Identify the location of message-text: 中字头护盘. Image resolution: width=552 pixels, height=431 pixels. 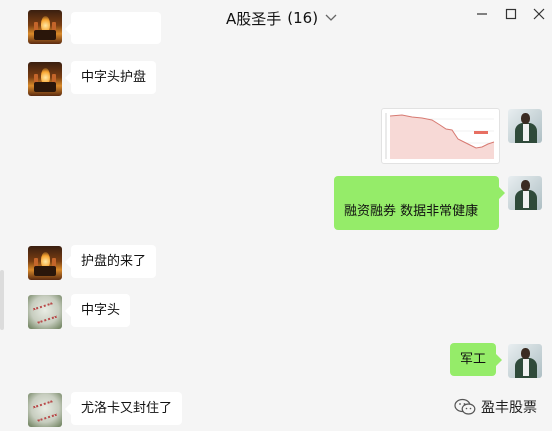
(114, 77).